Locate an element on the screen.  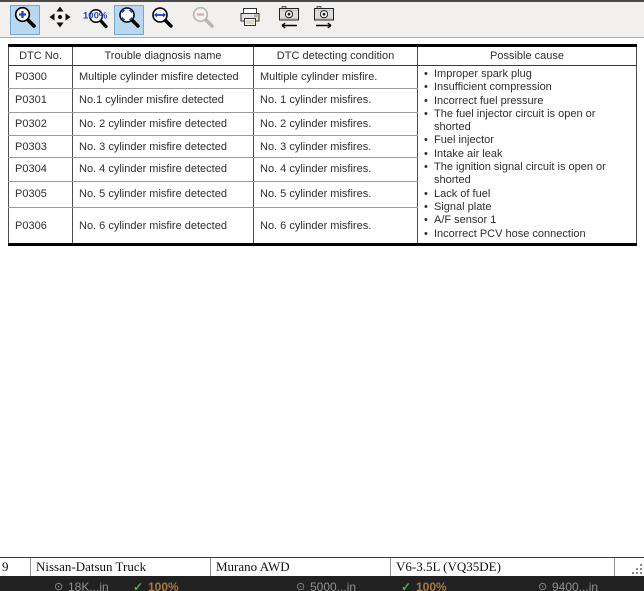
metric-text: 18K...in is located at coordinates (88, 585).